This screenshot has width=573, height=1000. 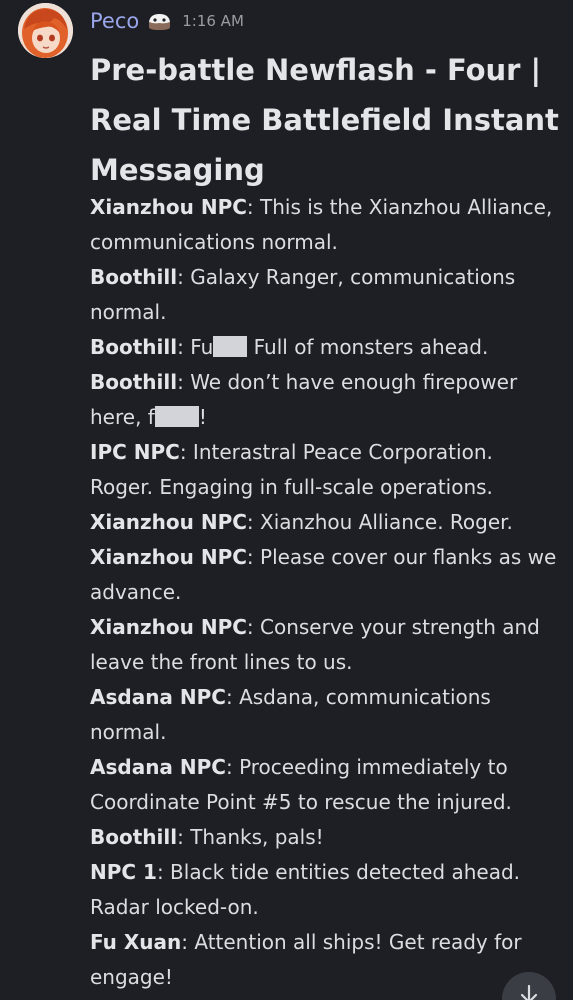 I want to click on list-item: Xianzhou NPC: Xianzhou Alliance. Roger., so click(x=325, y=522).